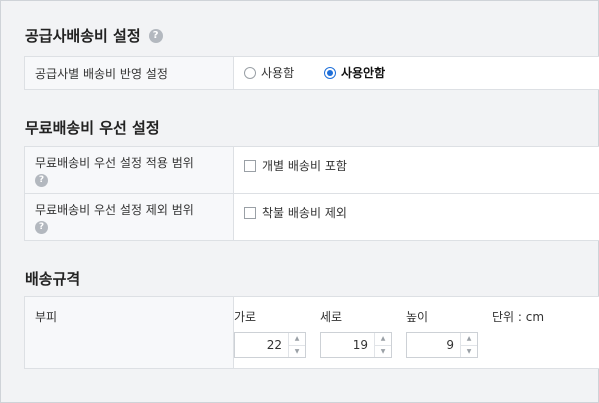 This screenshot has width=599, height=403. I want to click on supplier-shipping-options: 사용함 사용안함, so click(416, 73).